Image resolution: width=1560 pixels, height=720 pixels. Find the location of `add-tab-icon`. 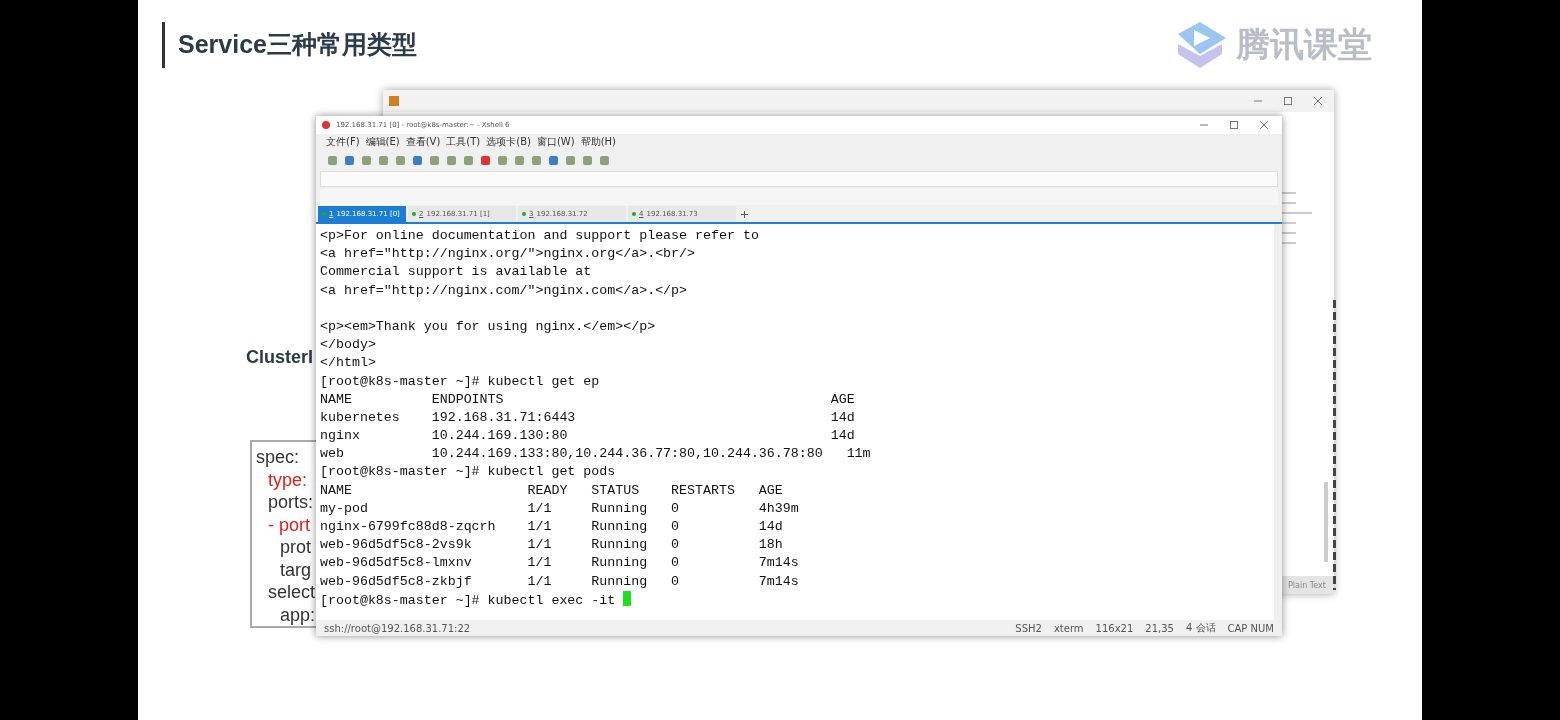

add-tab-icon is located at coordinates (744, 214).